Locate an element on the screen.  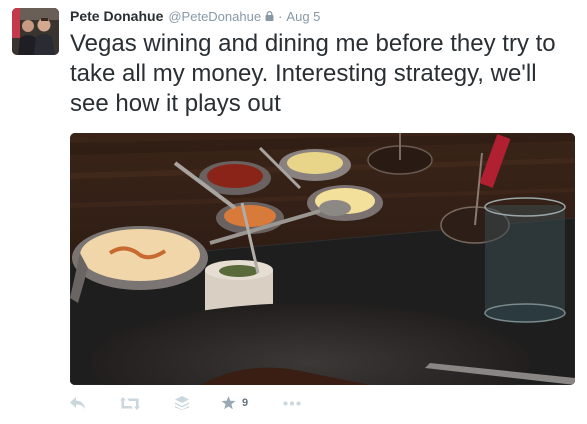
tweet-header: Pete Donahue @PeteDonahue · Aug 5 is located at coordinates (195, 16).